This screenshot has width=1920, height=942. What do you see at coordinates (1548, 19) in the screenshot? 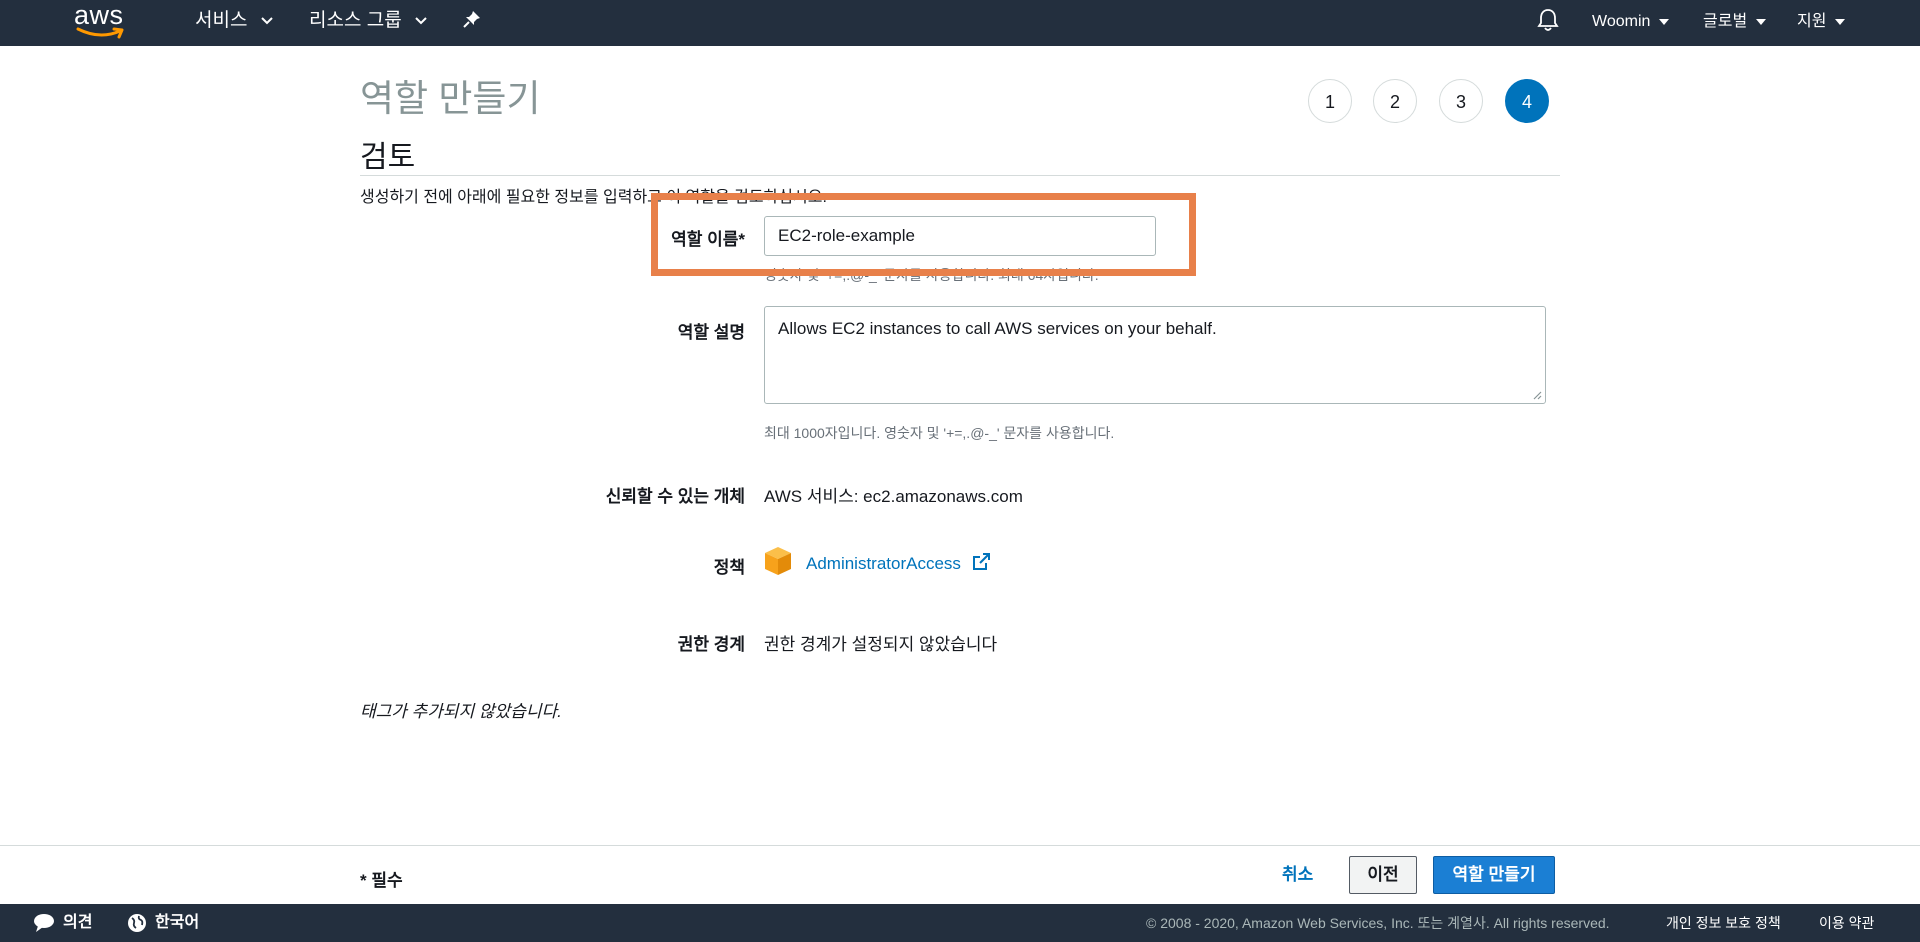
I see `bell-icon` at bounding box center [1548, 19].